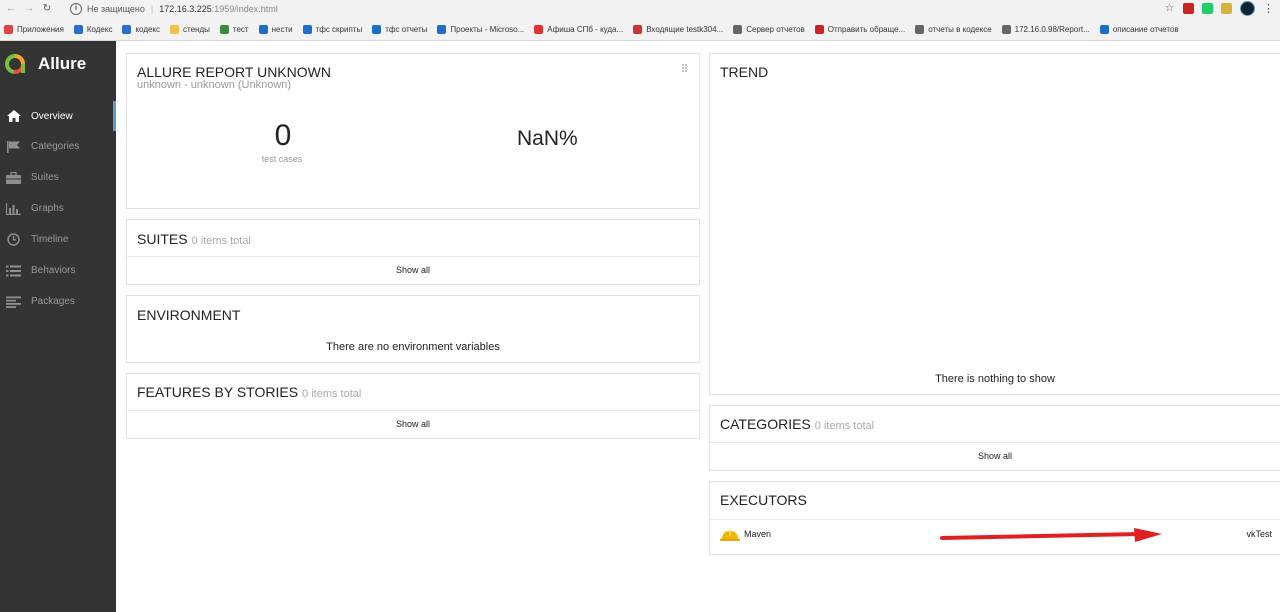 The height and width of the screenshot is (612, 1280). I want to click on align-left-icon, so click(13, 301).